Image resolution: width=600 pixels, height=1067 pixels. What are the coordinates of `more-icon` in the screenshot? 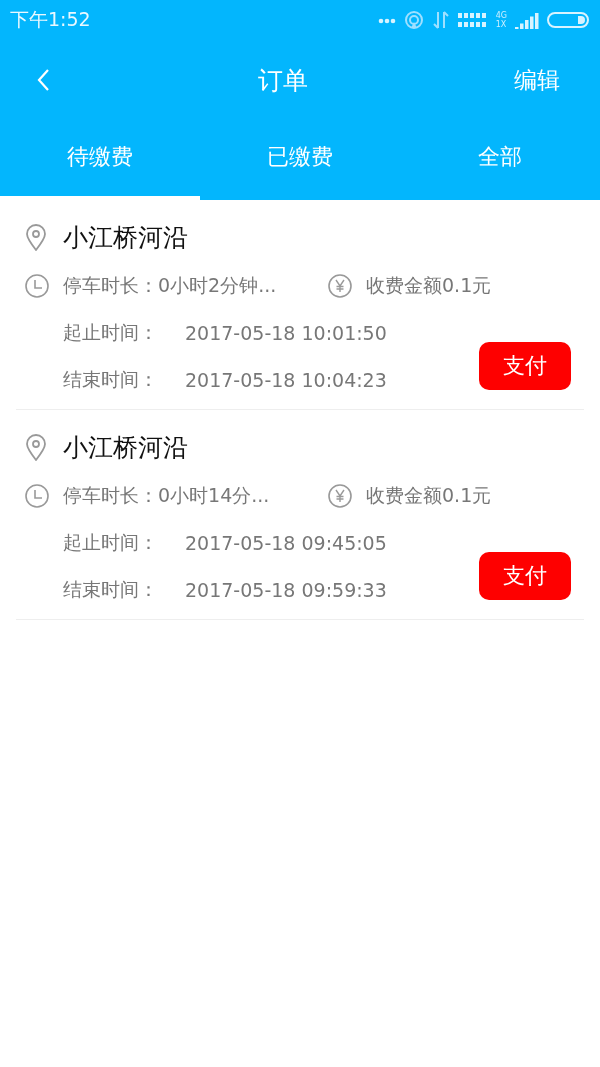 It's located at (386, 20).